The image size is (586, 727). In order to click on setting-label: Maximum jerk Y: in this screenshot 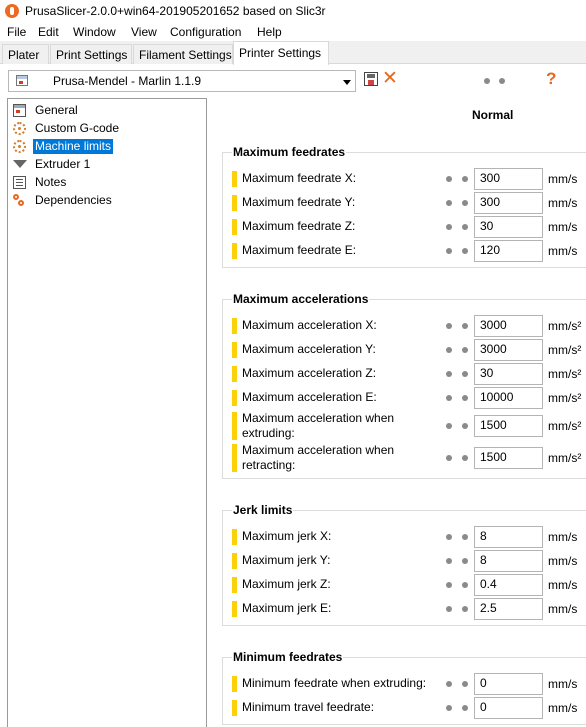, I will do `click(286, 560)`.